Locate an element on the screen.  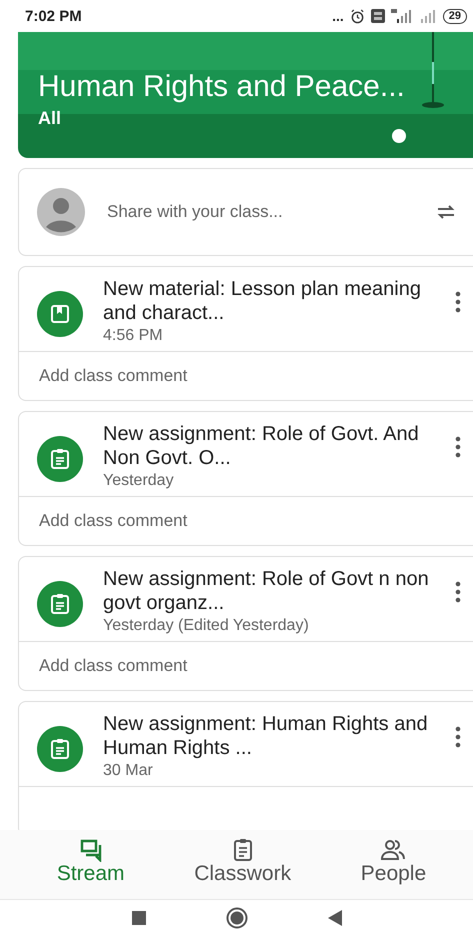
recents-icon is located at coordinates (139, 918).